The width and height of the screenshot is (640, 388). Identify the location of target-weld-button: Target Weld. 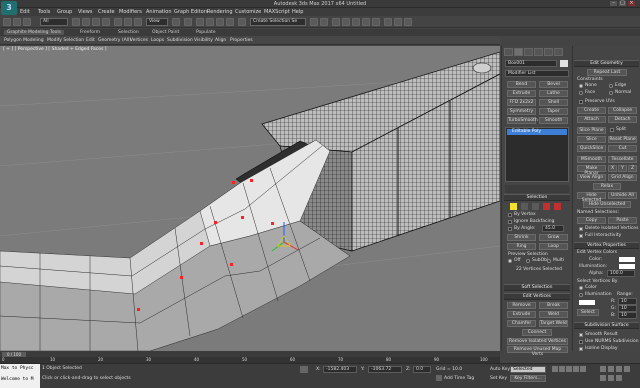
(553, 323).